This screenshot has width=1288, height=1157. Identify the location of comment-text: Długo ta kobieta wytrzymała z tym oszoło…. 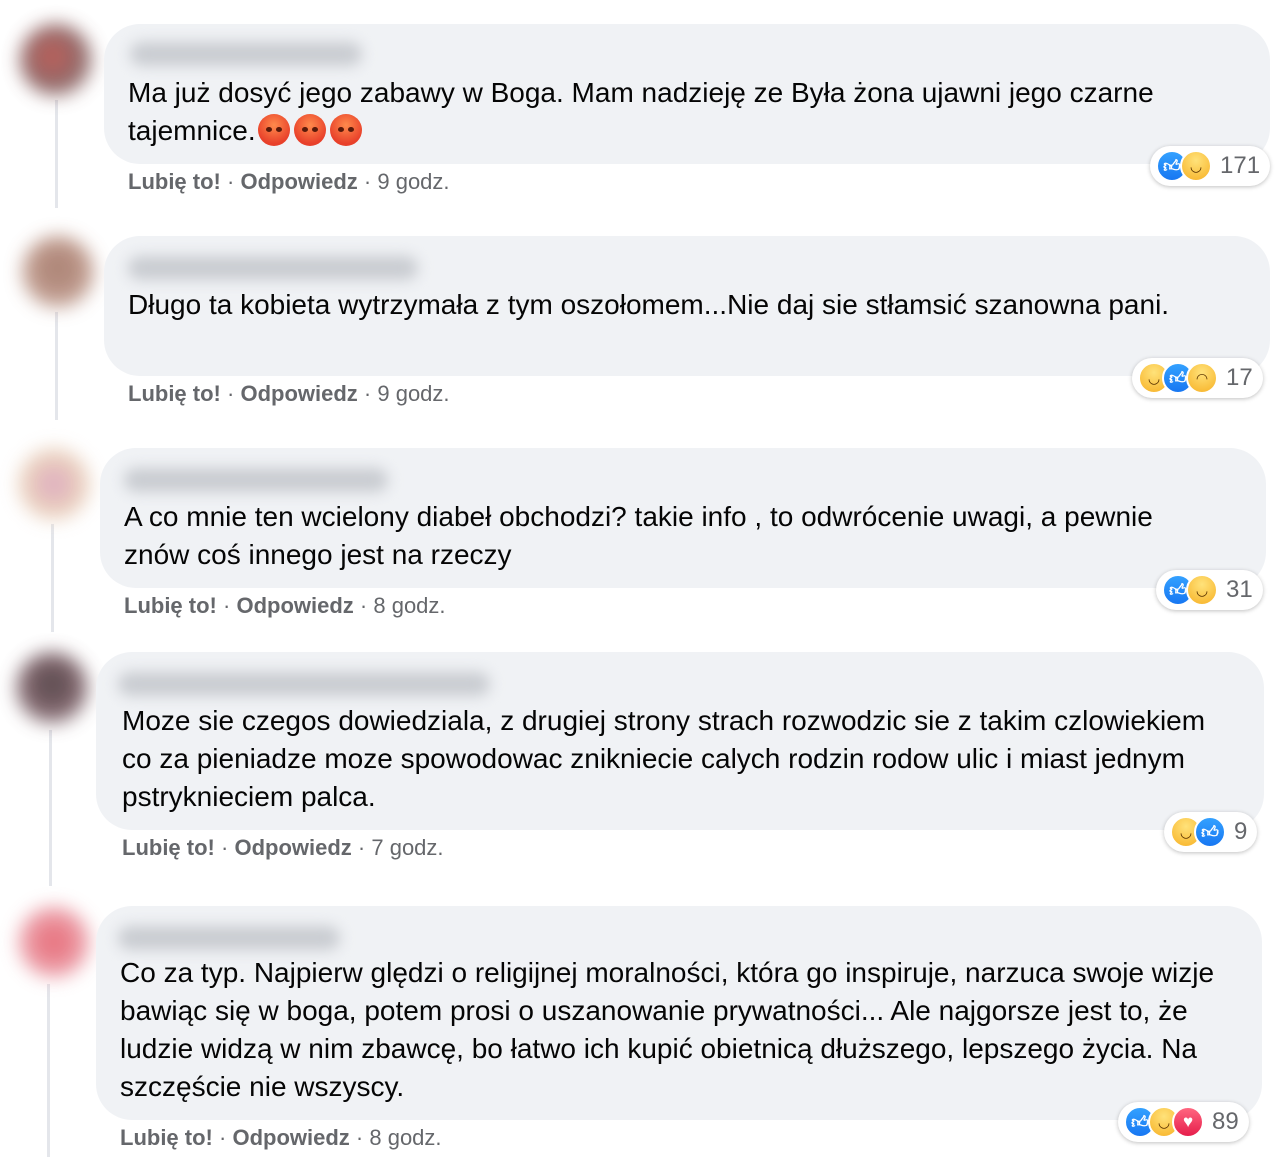
(688, 305).